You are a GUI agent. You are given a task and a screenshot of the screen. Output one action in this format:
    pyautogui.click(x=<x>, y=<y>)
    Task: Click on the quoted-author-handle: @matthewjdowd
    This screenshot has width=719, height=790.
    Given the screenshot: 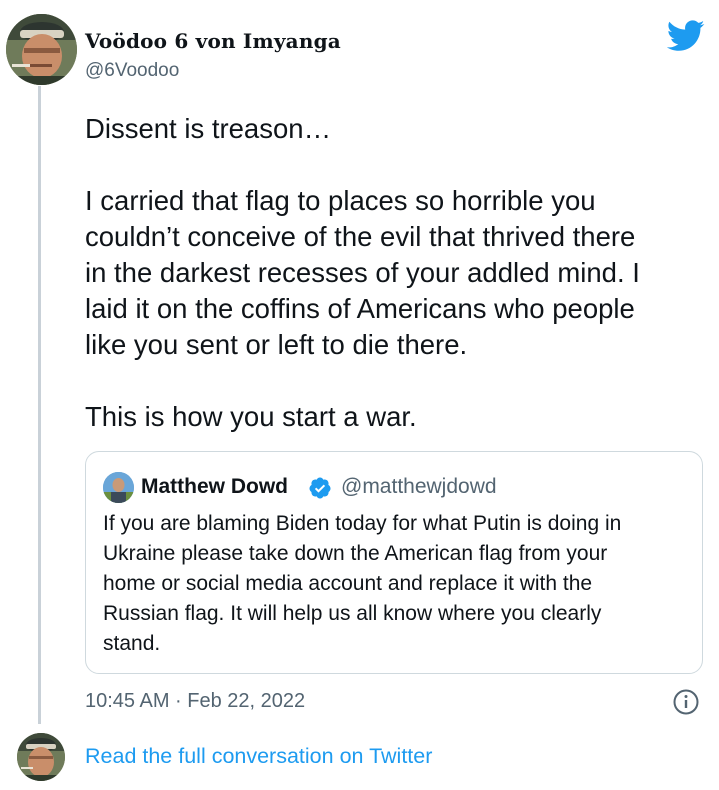 What is the action you would take?
    pyautogui.click(x=419, y=487)
    